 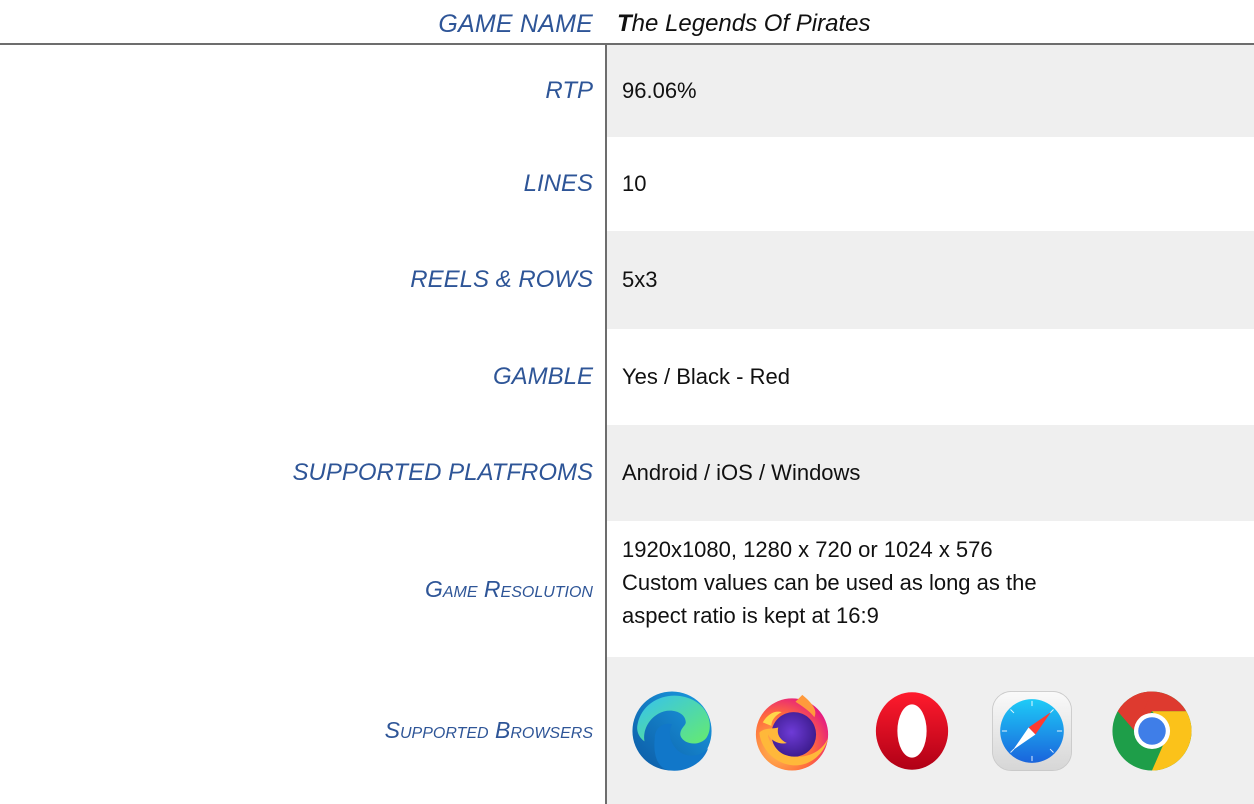 What do you see at coordinates (515, 24) in the screenshot?
I see `game-name-label: GAME NAME` at bounding box center [515, 24].